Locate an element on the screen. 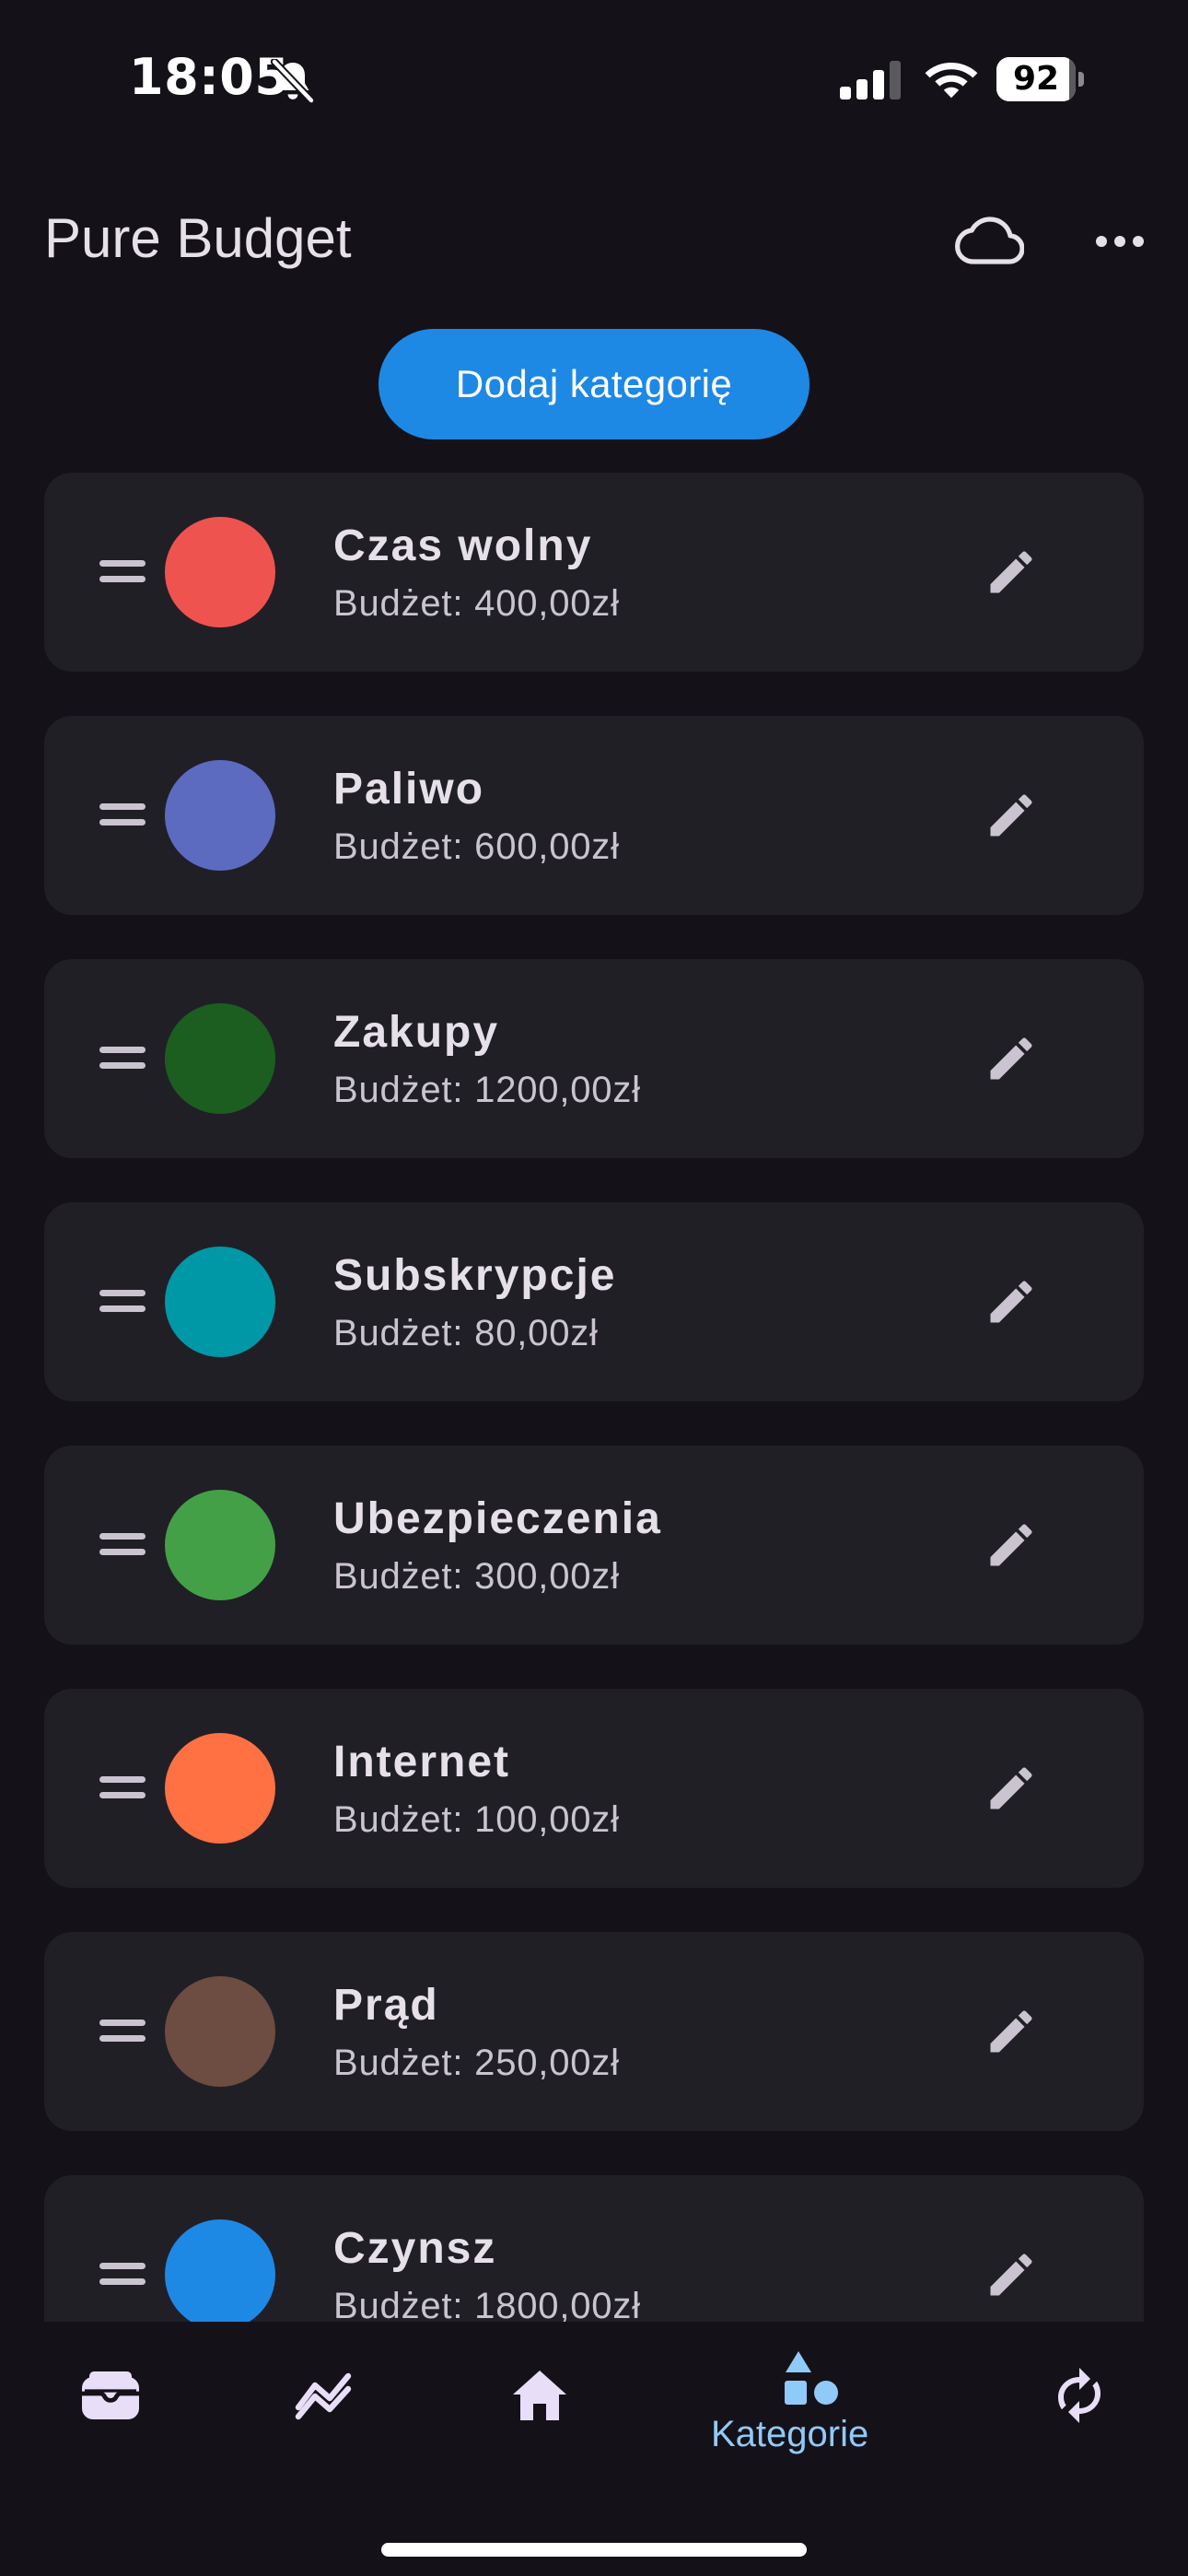  signal-icon is located at coordinates (870, 80).